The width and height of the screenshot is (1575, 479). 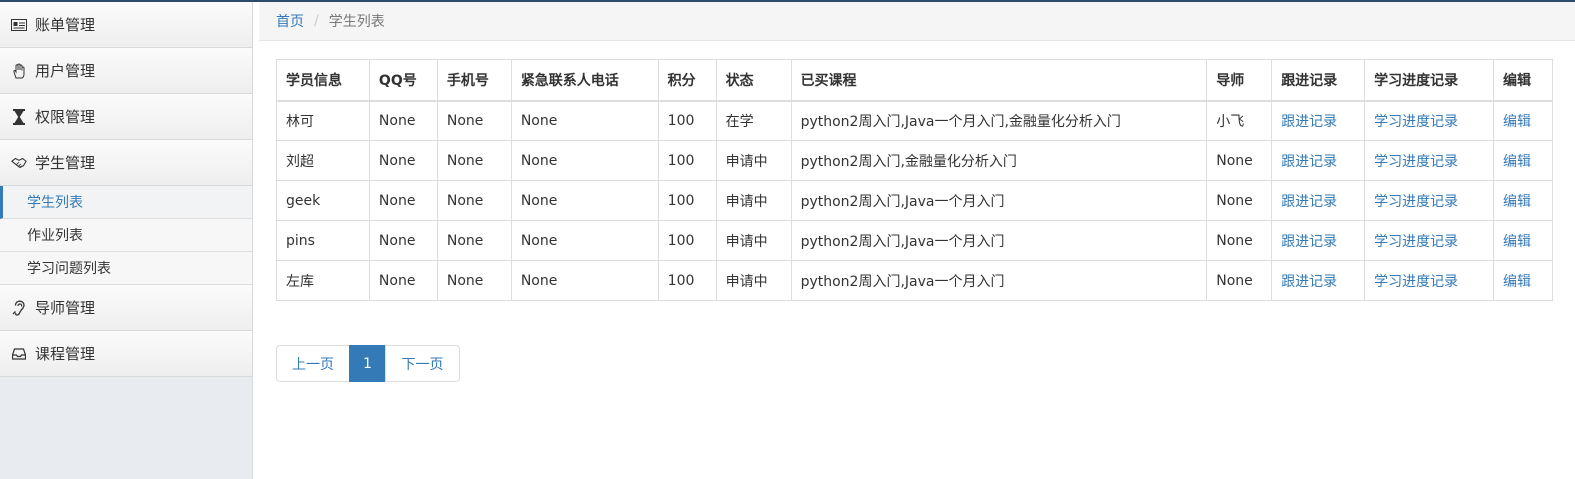 I want to click on hourglass-icon, so click(x=19, y=116).